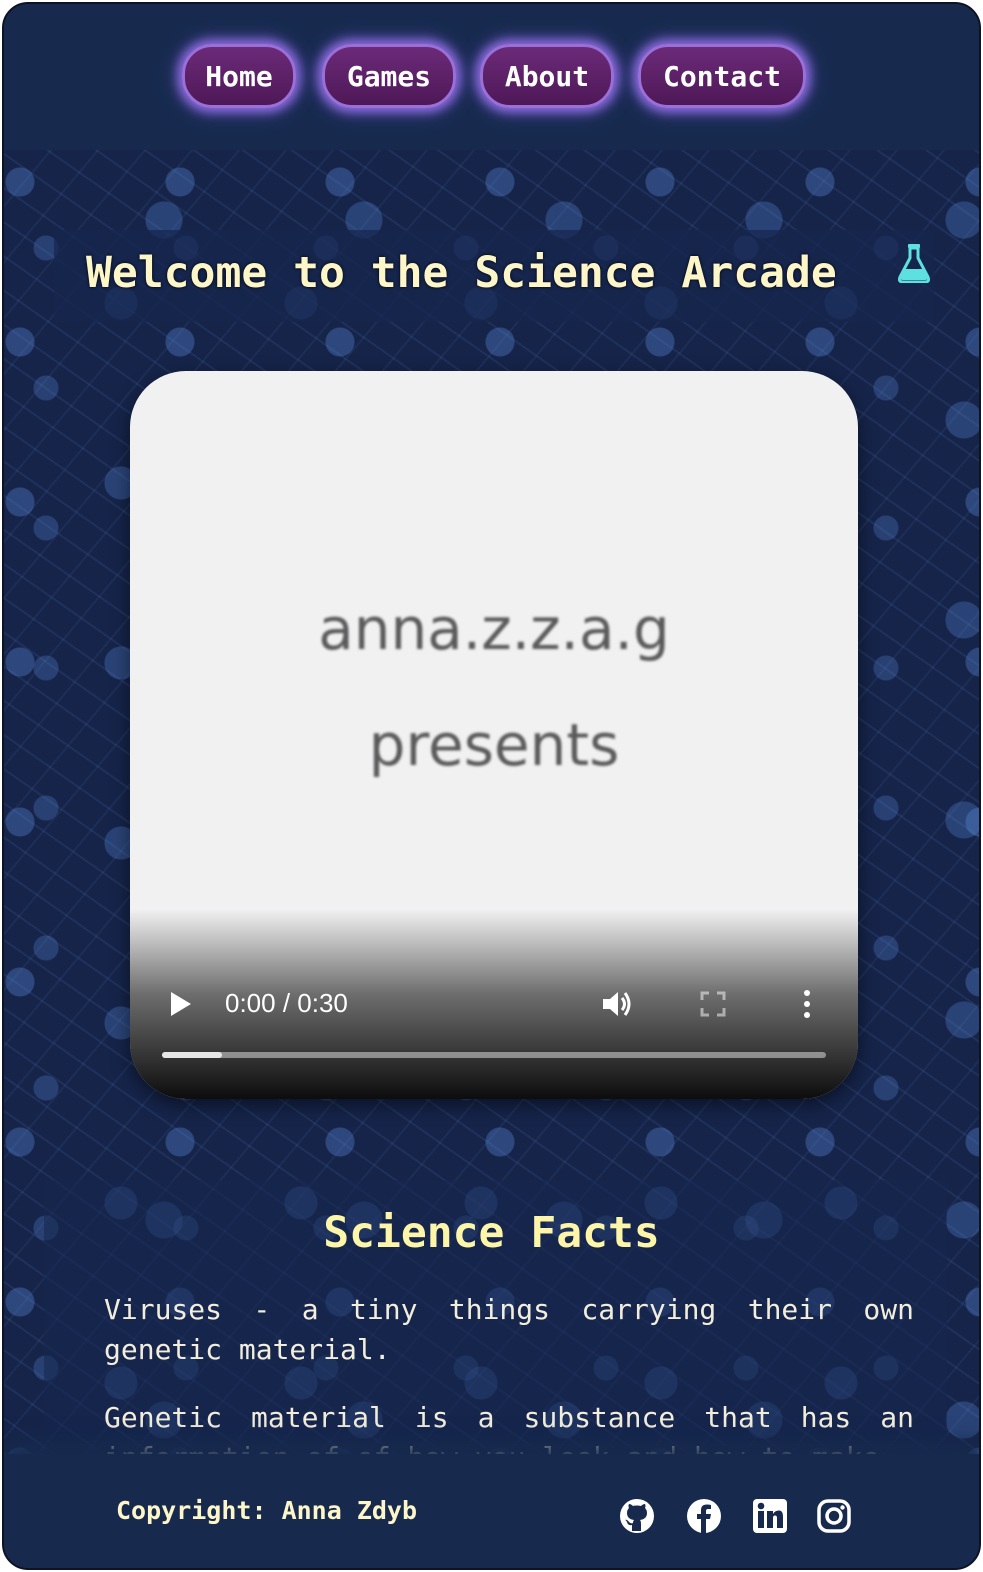 The image size is (983, 1572). Describe the element at coordinates (181, 1004) in the screenshot. I see `play-icon` at that location.